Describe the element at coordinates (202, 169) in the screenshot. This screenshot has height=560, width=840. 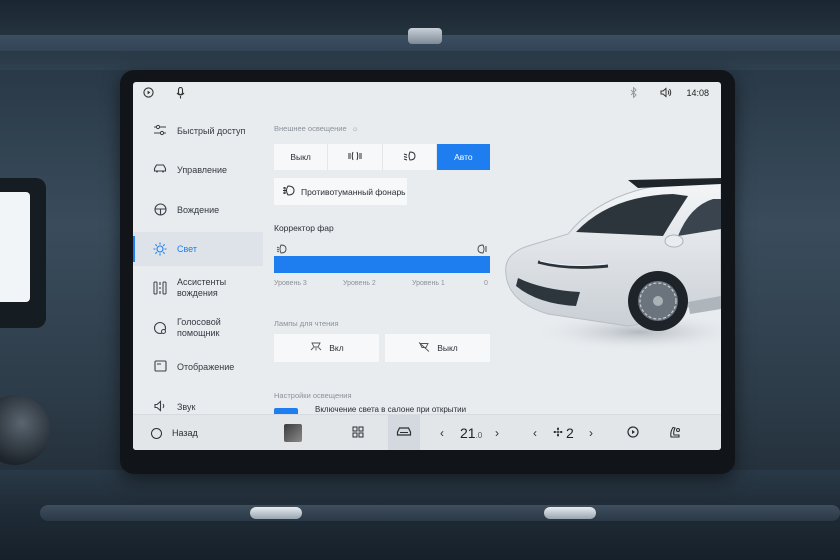
I see `sidebar-item-label: Управление` at that location.